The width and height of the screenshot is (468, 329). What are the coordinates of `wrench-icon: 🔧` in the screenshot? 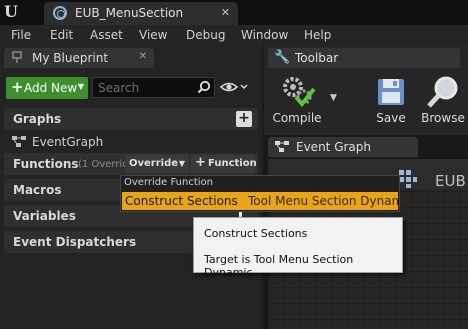 It's located at (282, 57).